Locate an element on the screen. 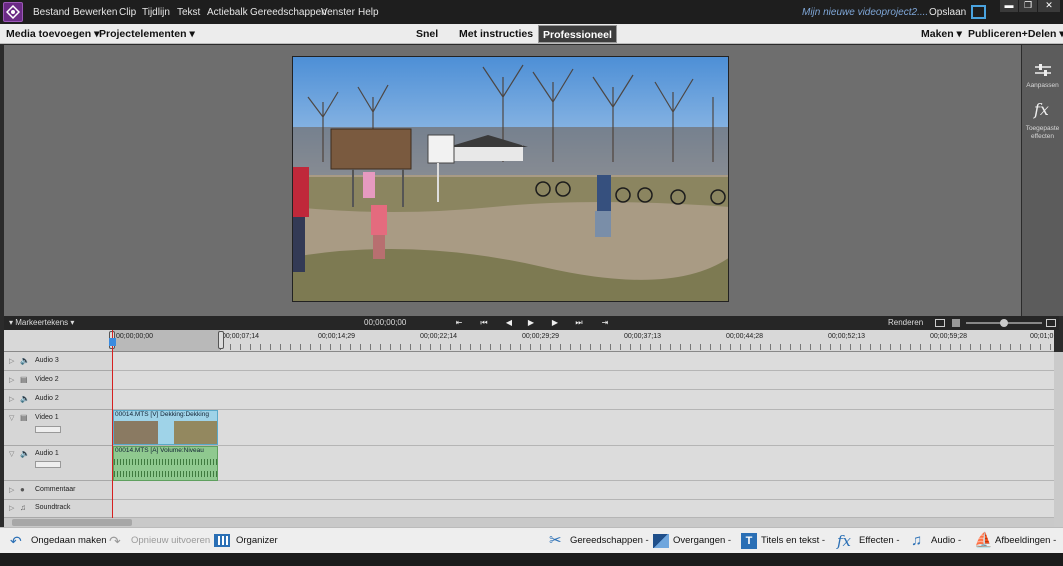 Image resolution: width=1063 pixels, height=566 pixels. track-header-audio-1: ▽ 🔈 Audio 1 is located at coordinates (58, 463).